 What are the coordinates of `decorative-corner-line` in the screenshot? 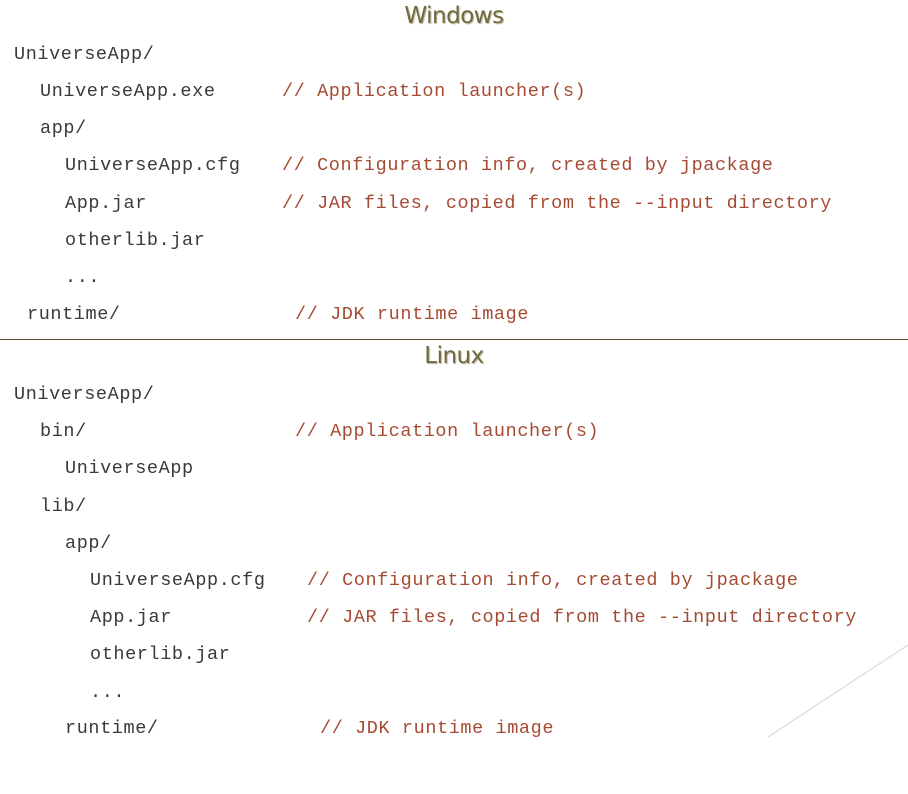 It's located at (838, 691).